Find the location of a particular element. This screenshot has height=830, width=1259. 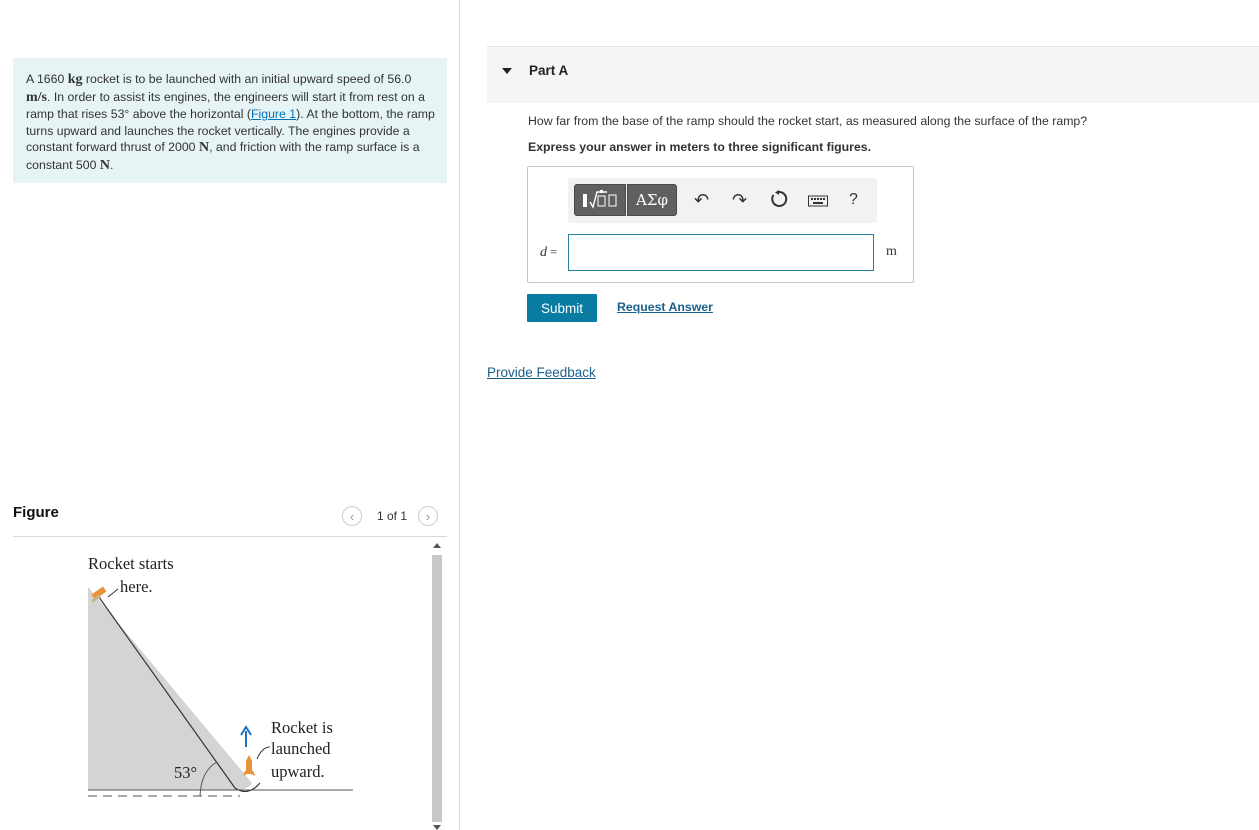

help-icon: ? is located at coordinates (853, 200).